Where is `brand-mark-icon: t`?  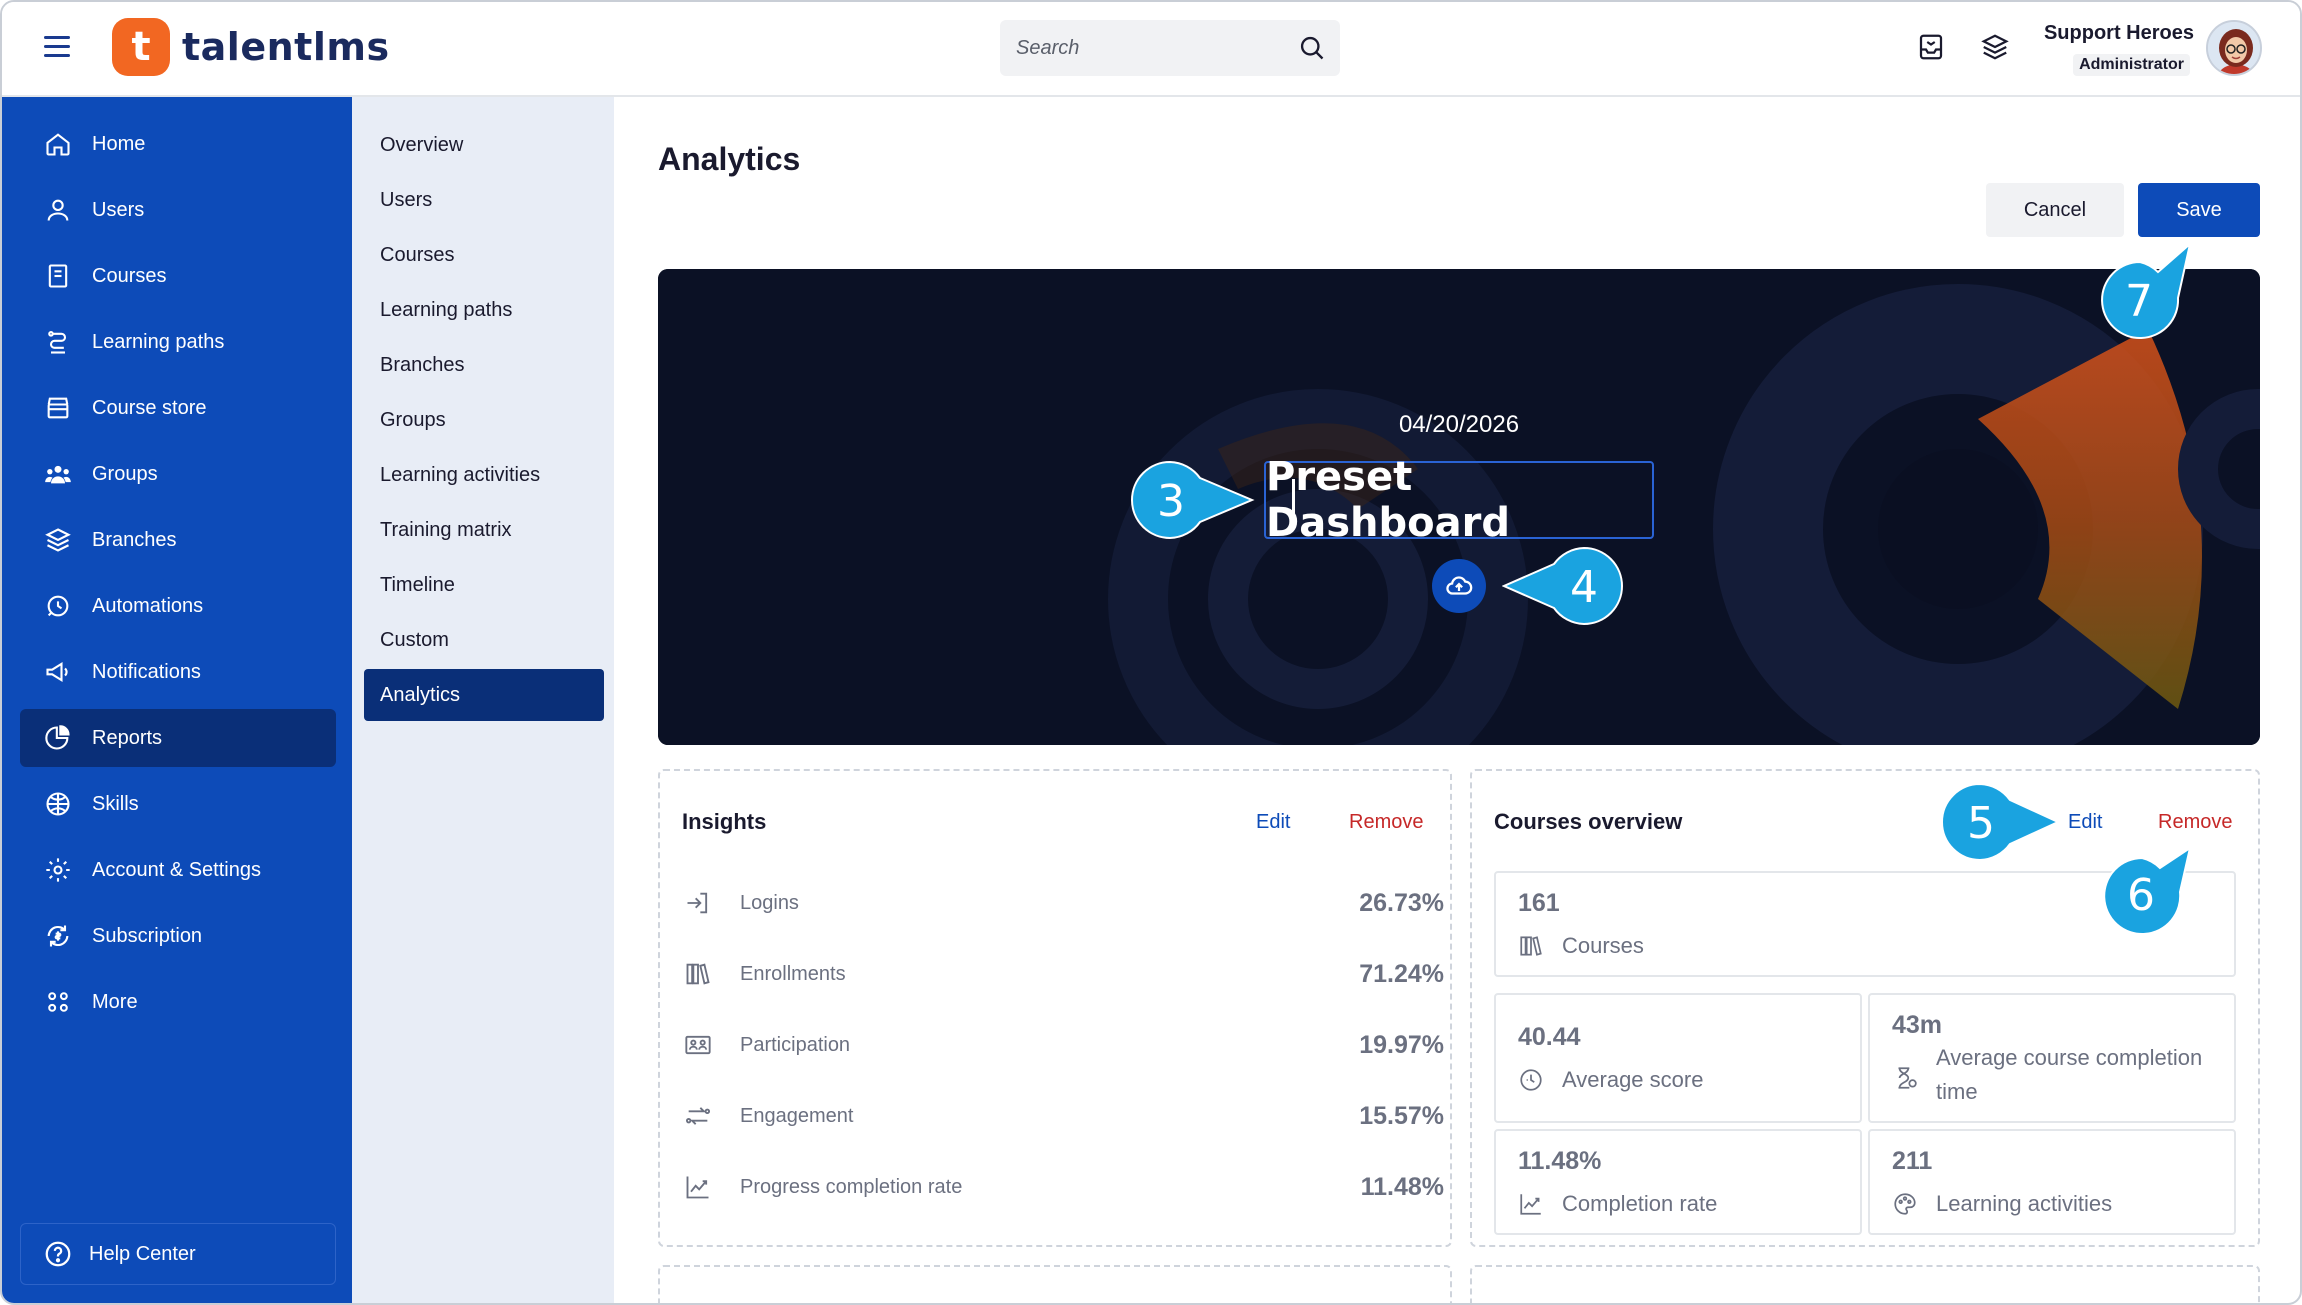
brand-mark-icon: t is located at coordinates (141, 47).